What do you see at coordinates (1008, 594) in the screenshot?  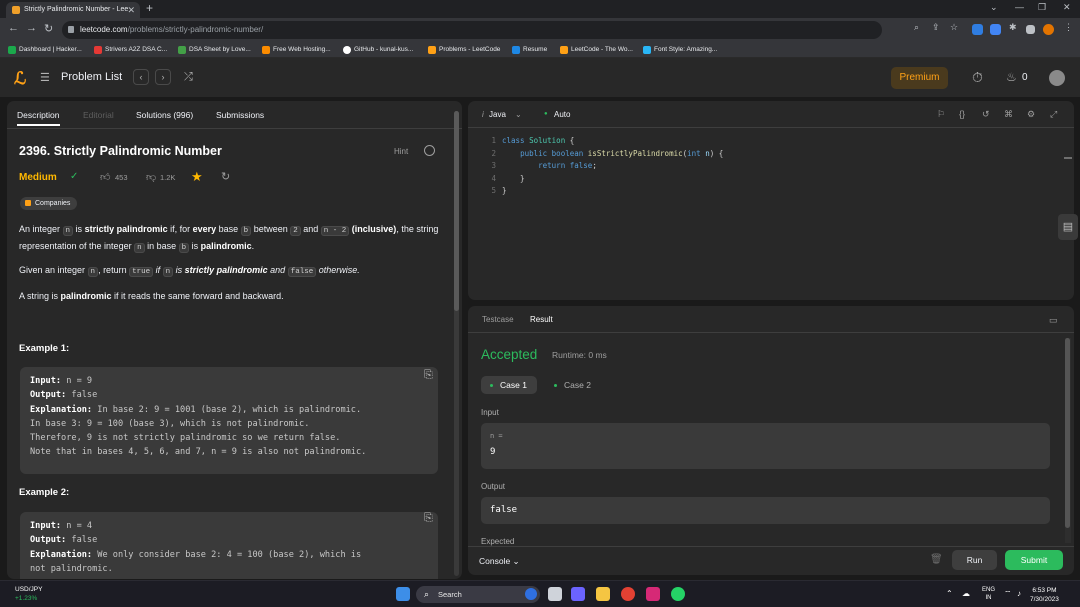 I see `wifi-icon: ⌔` at bounding box center [1008, 594].